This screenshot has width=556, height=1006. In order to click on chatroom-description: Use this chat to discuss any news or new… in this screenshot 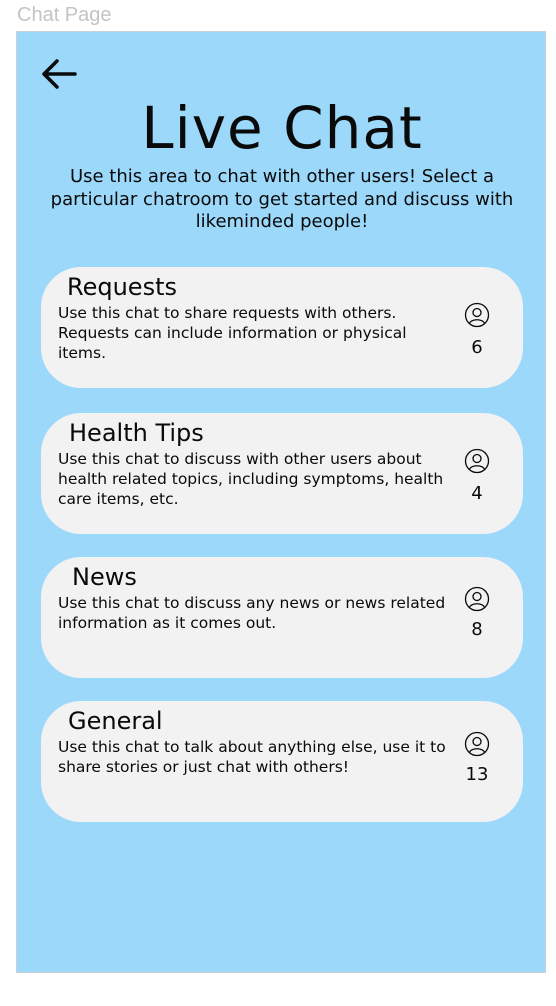, I will do `click(252, 613)`.